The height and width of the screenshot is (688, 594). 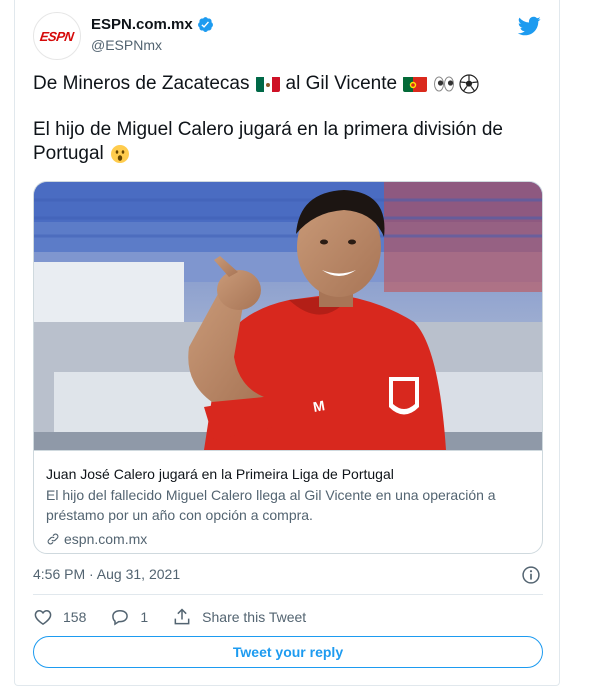 I want to click on reply-bubble-icon, so click(x=120, y=617).